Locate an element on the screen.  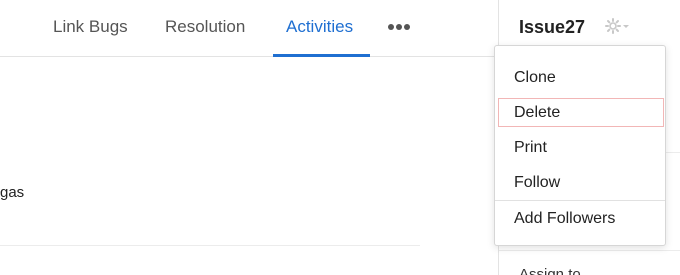
side-divider is located at coordinates (589, 250).